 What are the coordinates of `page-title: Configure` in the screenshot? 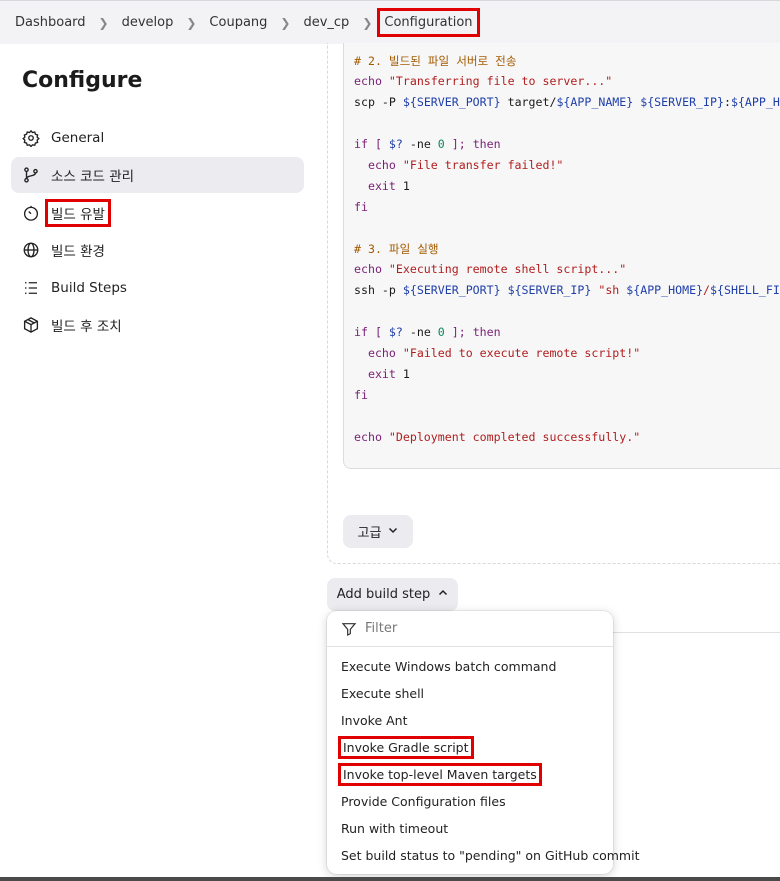 It's located at (82, 80).